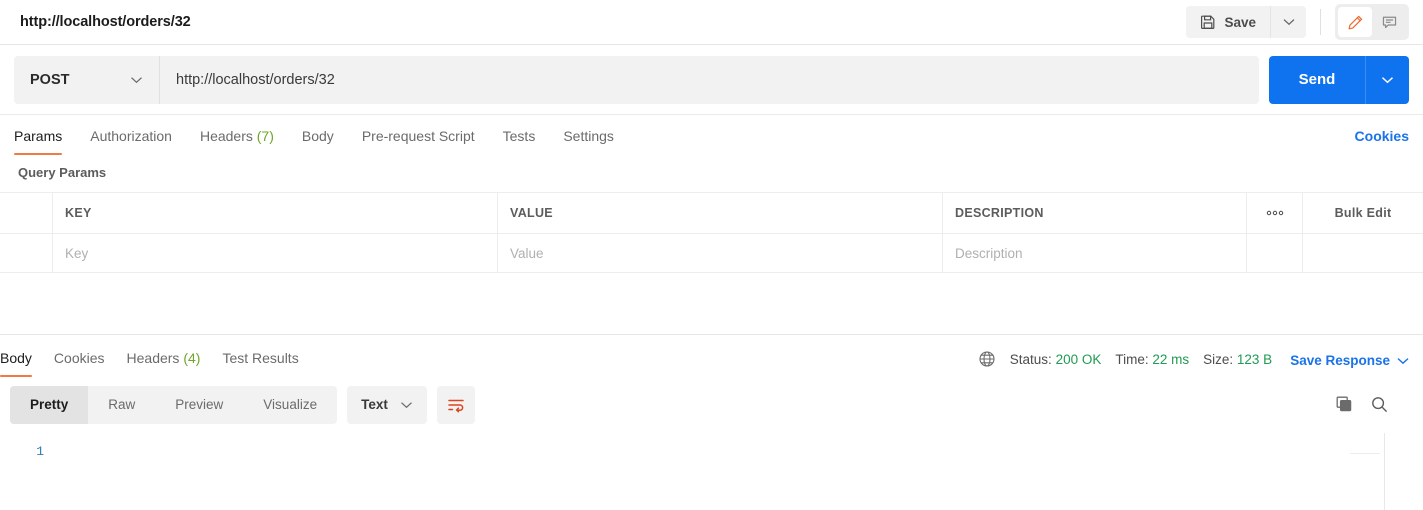 The width and height of the screenshot is (1423, 510). I want to click on param-value-placeholder: Value, so click(527, 253).